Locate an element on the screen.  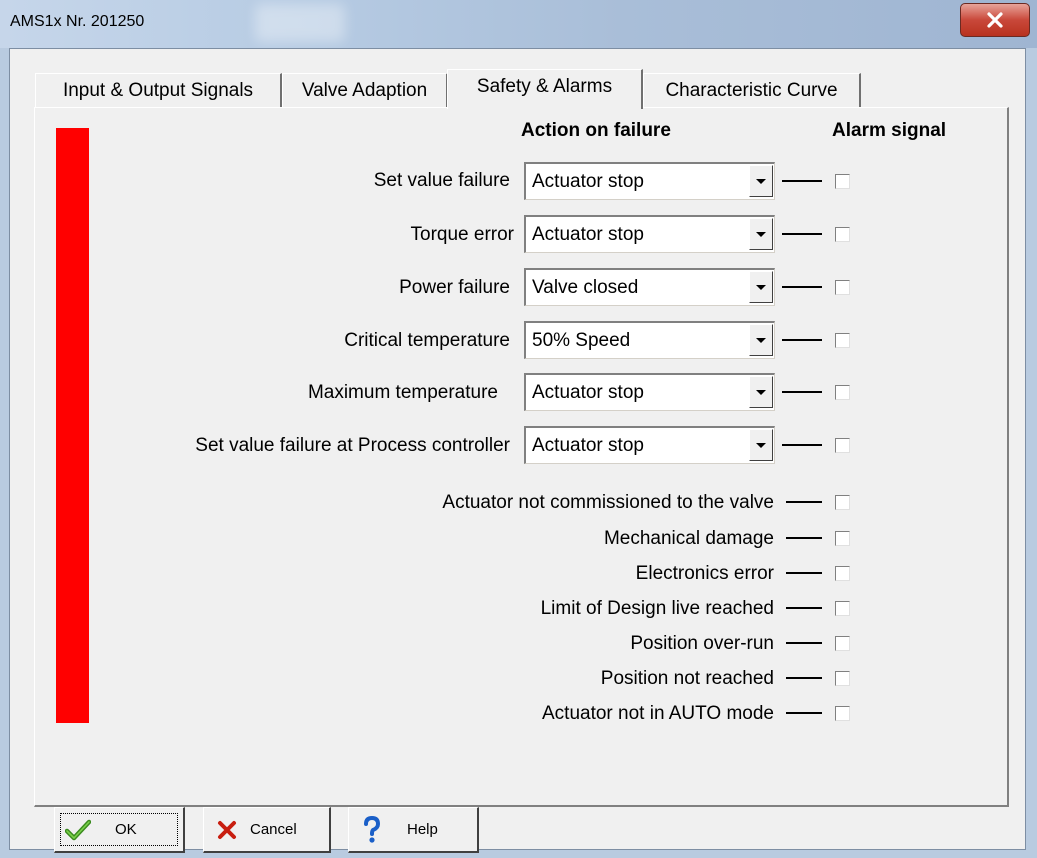
tab-characteristic-curve: Characteristic Curve is located at coordinates (752, 90).